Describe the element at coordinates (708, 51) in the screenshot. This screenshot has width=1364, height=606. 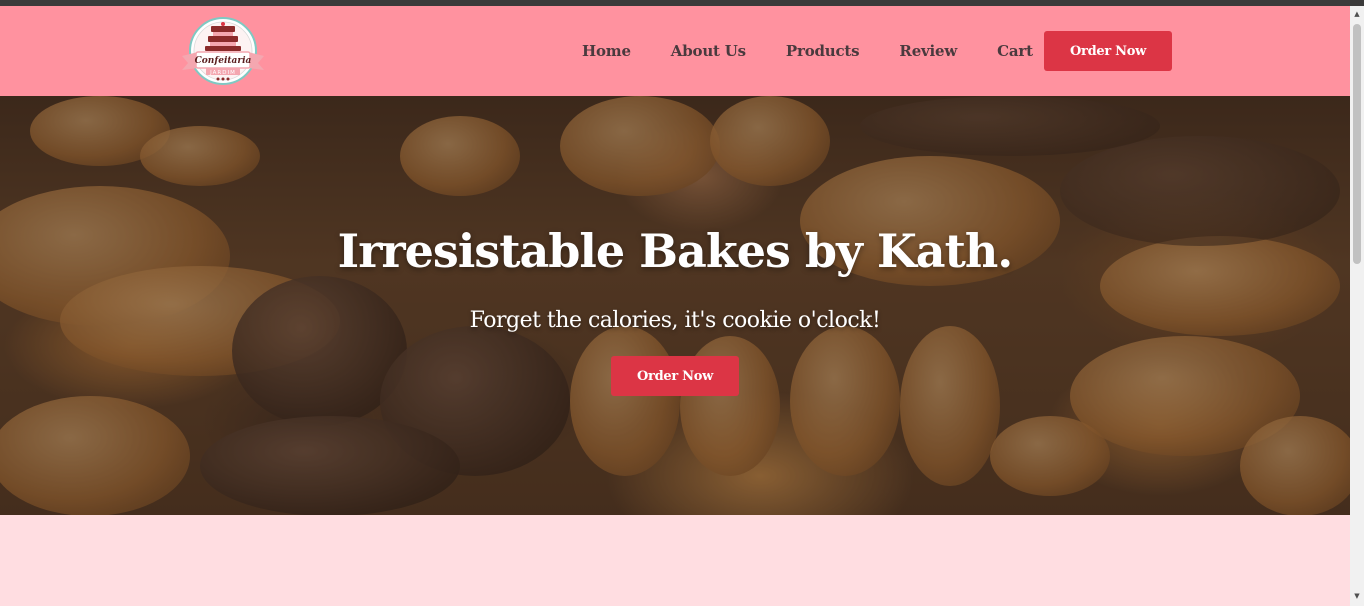
I see `nav-link-about-us: About Us` at that location.